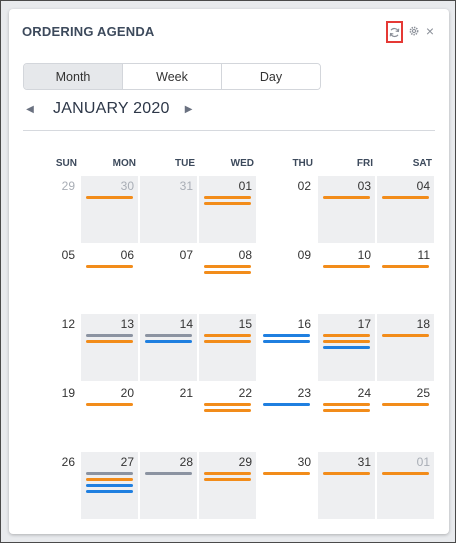 Image resolution: width=456 pixels, height=543 pixels. What do you see at coordinates (302, 163) in the screenshot?
I see `weekday-thu: THU` at bounding box center [302, 163].